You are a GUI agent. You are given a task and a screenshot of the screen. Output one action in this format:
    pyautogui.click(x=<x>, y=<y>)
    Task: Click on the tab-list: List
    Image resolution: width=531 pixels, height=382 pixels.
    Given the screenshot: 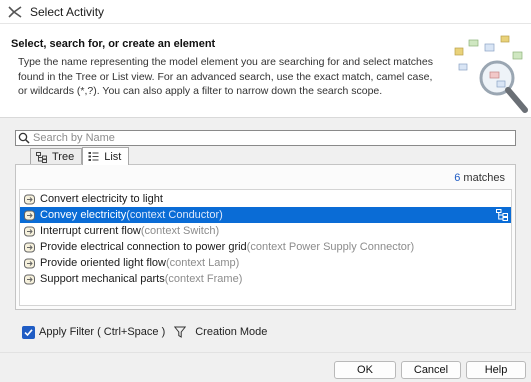 What is the action you would take?
    pyautogui.click(x=106, y=156)
    